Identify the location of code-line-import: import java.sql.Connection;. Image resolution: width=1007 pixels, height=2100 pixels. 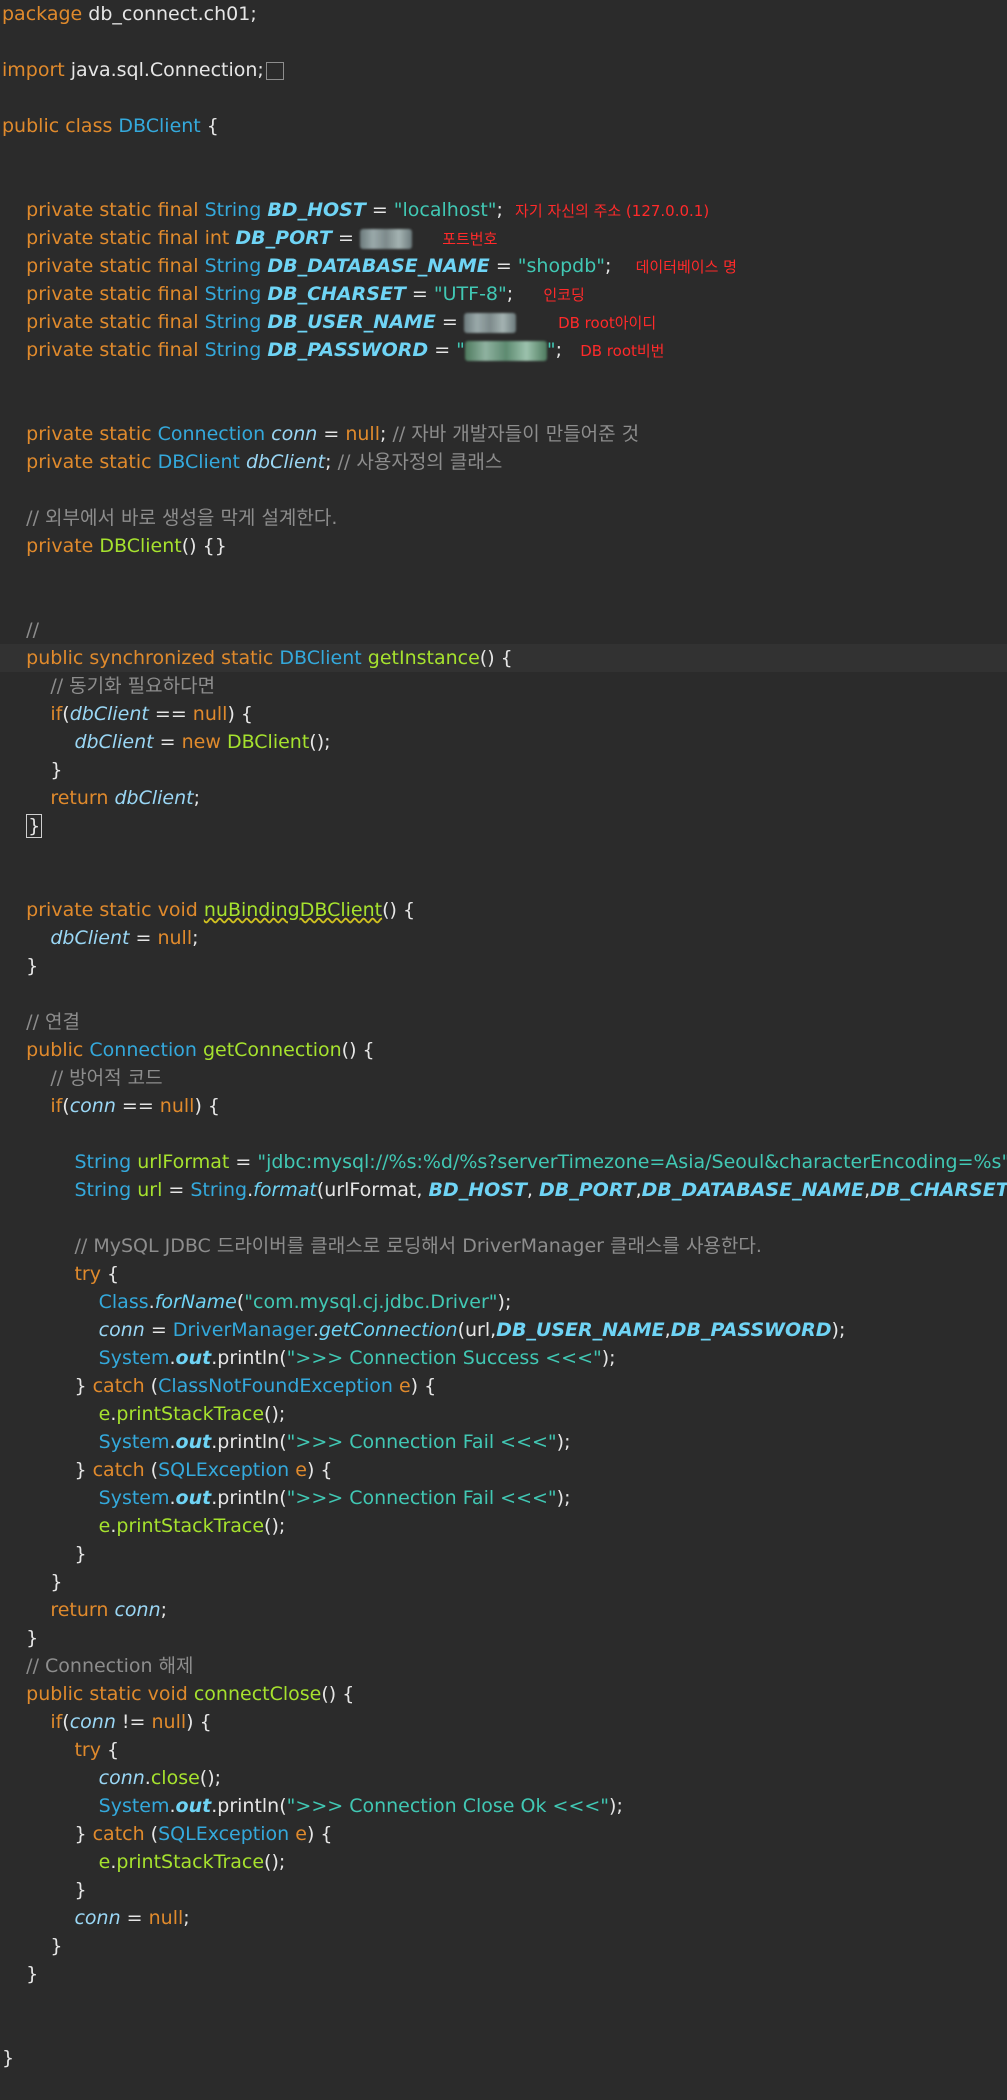
(503, 70).